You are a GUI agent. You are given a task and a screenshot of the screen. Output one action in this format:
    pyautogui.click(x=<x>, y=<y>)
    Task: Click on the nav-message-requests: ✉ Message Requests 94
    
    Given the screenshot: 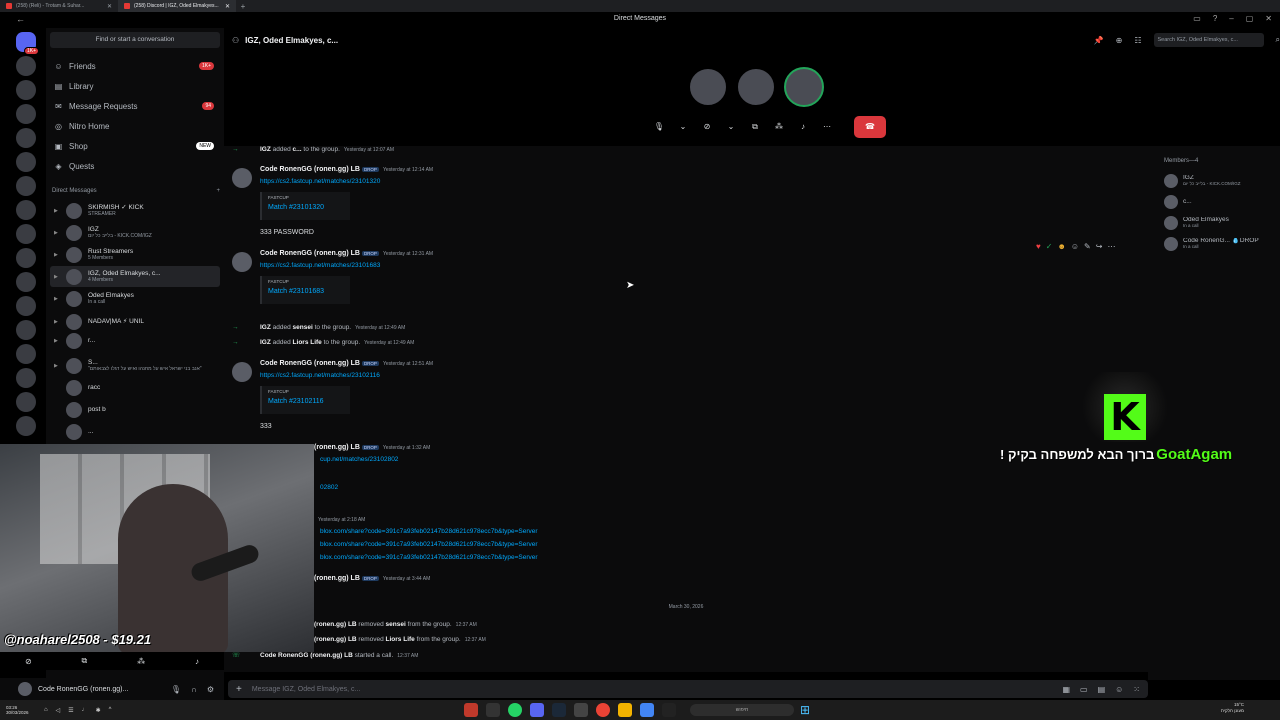 What is the action you would take?
    pyautogui.click(x=135, y=106)
    